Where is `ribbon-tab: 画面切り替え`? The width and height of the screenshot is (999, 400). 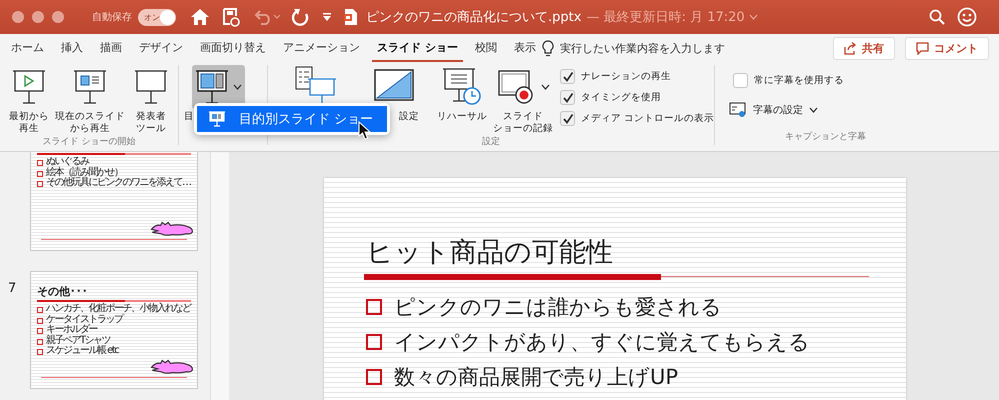 ribbon-tab: 画面切り替え is located at coordinates (233, 48).